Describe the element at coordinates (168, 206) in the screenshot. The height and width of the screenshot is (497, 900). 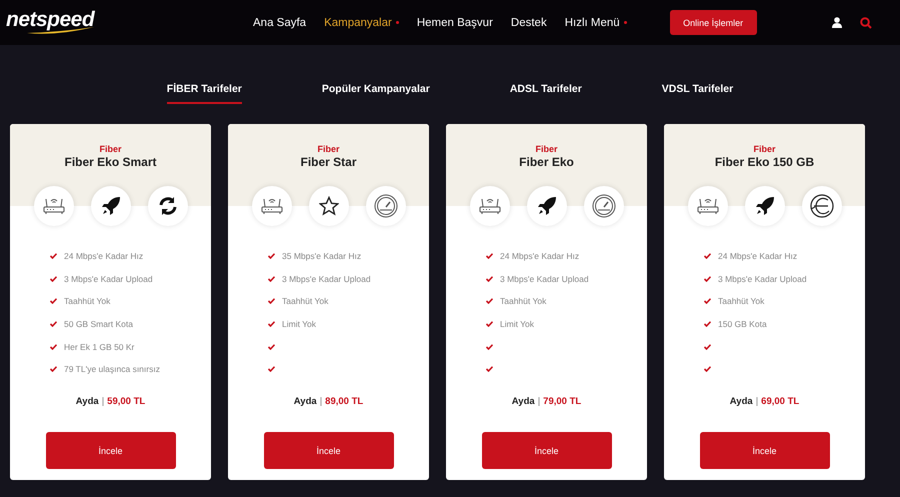
I see `sync-icon` at that location.